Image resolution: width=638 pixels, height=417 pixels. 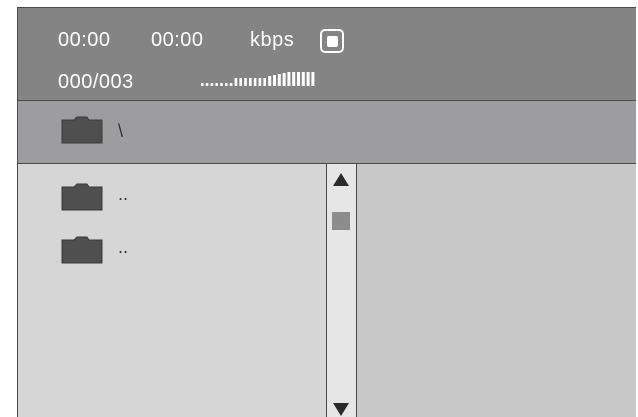 What do you see at coordinates (341, 179) in the screenshot?
I see `scroll-up-icon` at bounding box center [341, 179].